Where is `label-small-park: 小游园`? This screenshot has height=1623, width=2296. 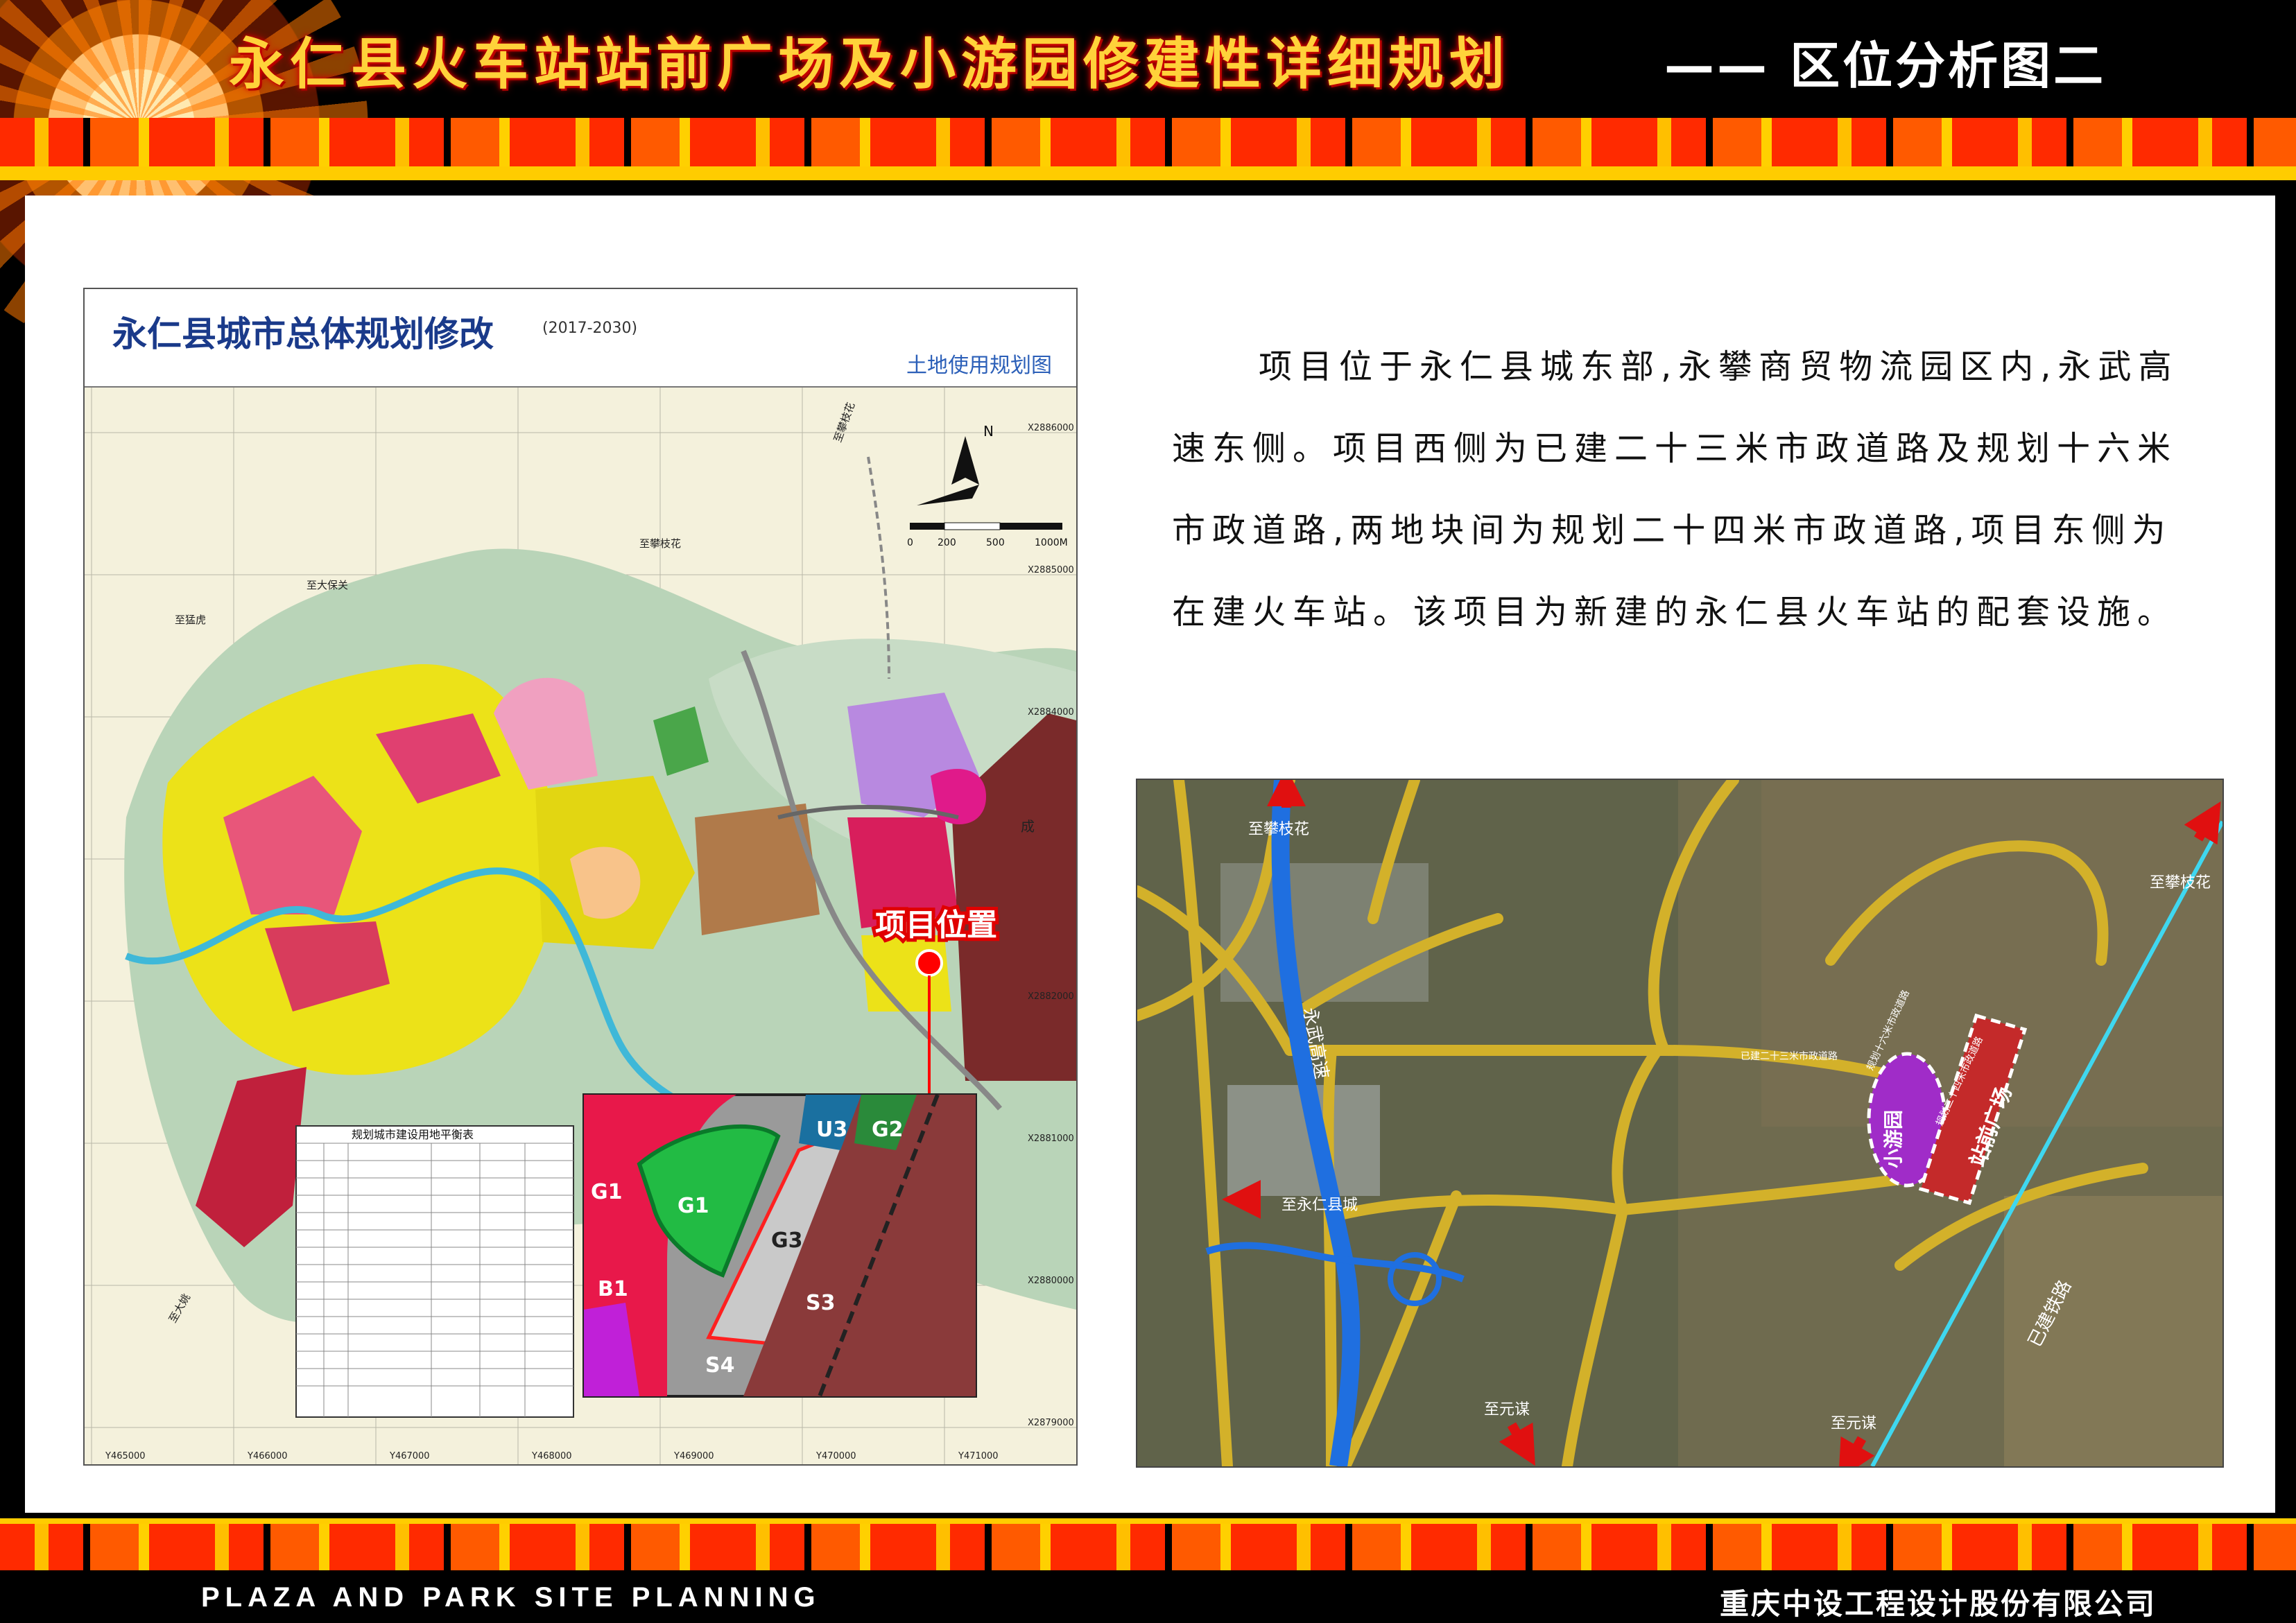 label-small-park: 小游园 is located at coordinates (1893, 1139).